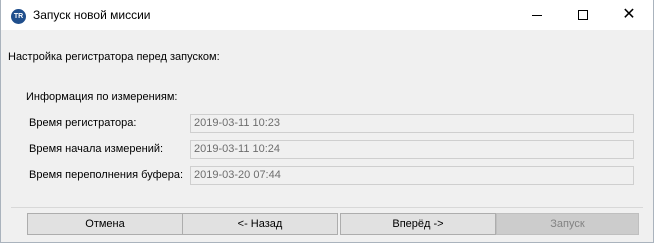  I want to click on button-separator, so click(327, 207).